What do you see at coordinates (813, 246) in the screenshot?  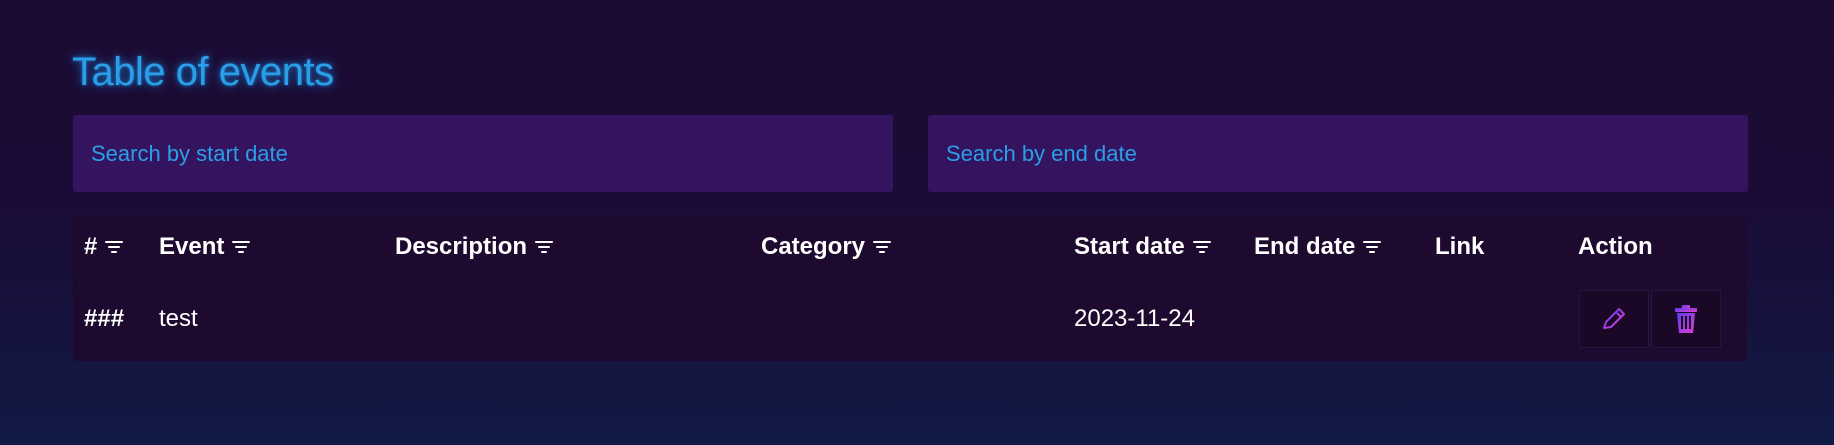 I see `column-header-label: Category` at bounding box center [813, 246].